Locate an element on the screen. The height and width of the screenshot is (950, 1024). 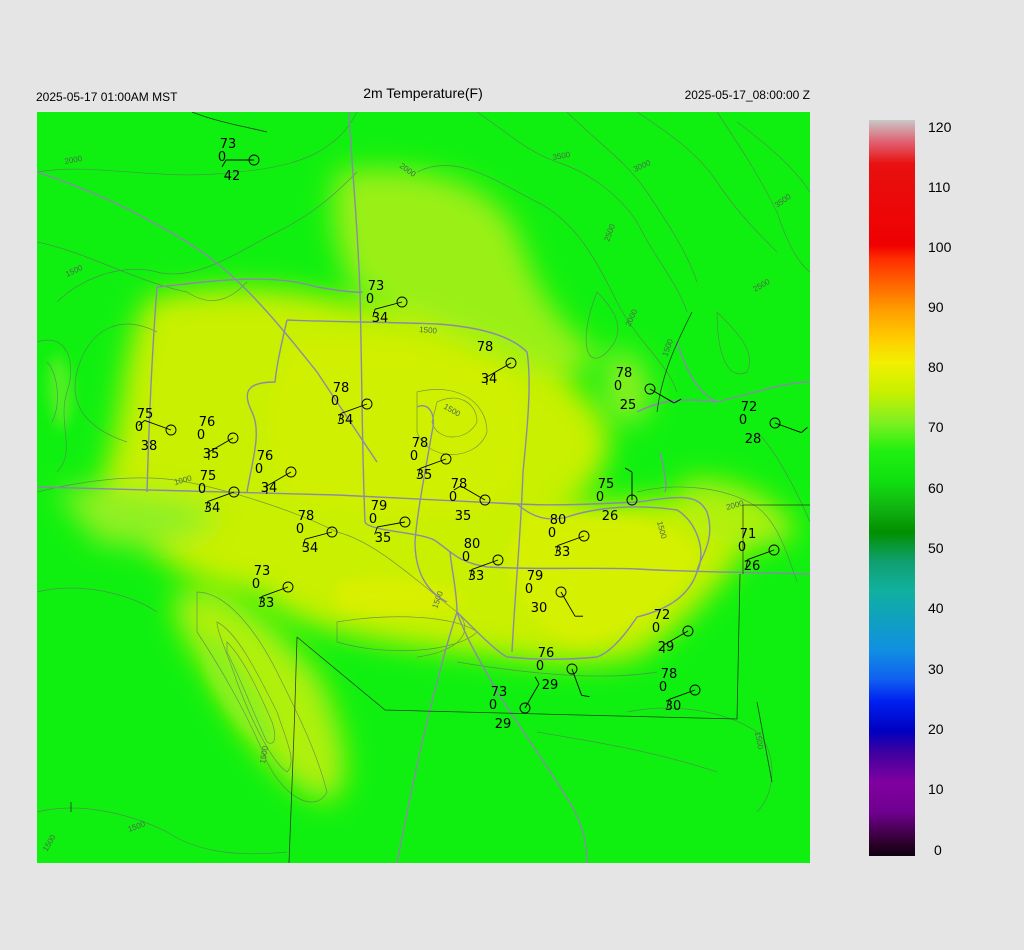
colorbar-tick: 100 is located at coordinates (940, 247).